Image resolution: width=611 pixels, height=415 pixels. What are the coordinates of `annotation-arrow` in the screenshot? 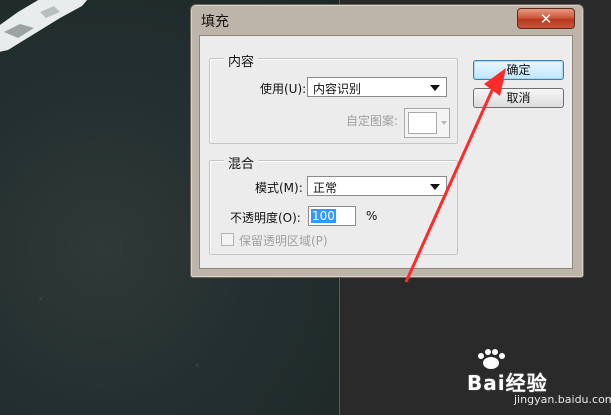 It's located at (455, 175).